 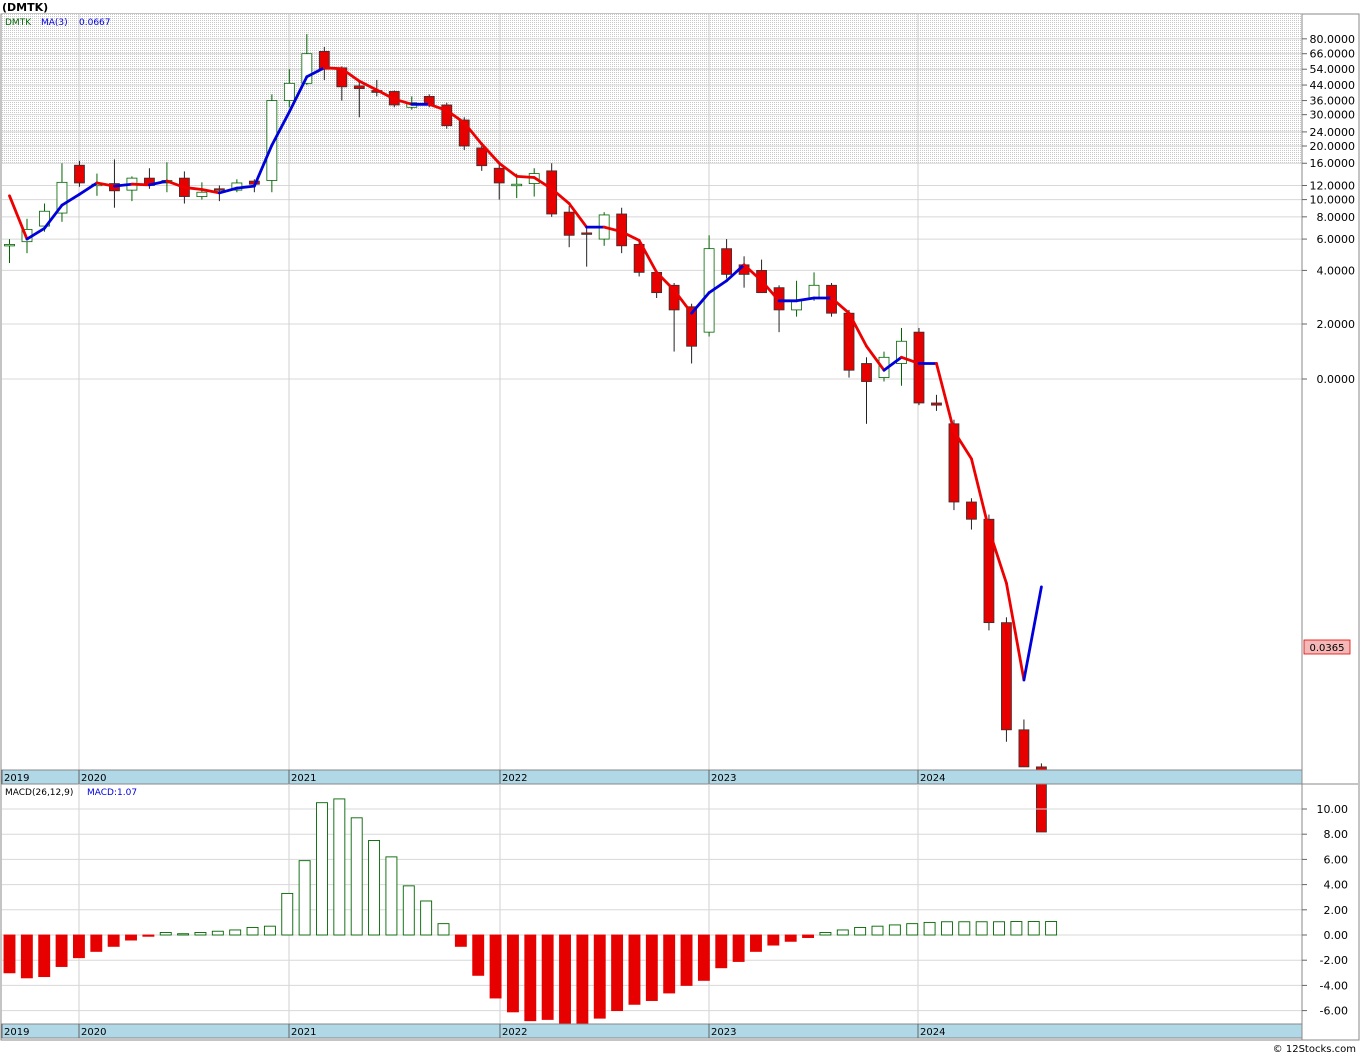 What do you see at coordinates (16, 778) in the screenshot?
I see `year-label: 2019` at bounding box center [16, 778].